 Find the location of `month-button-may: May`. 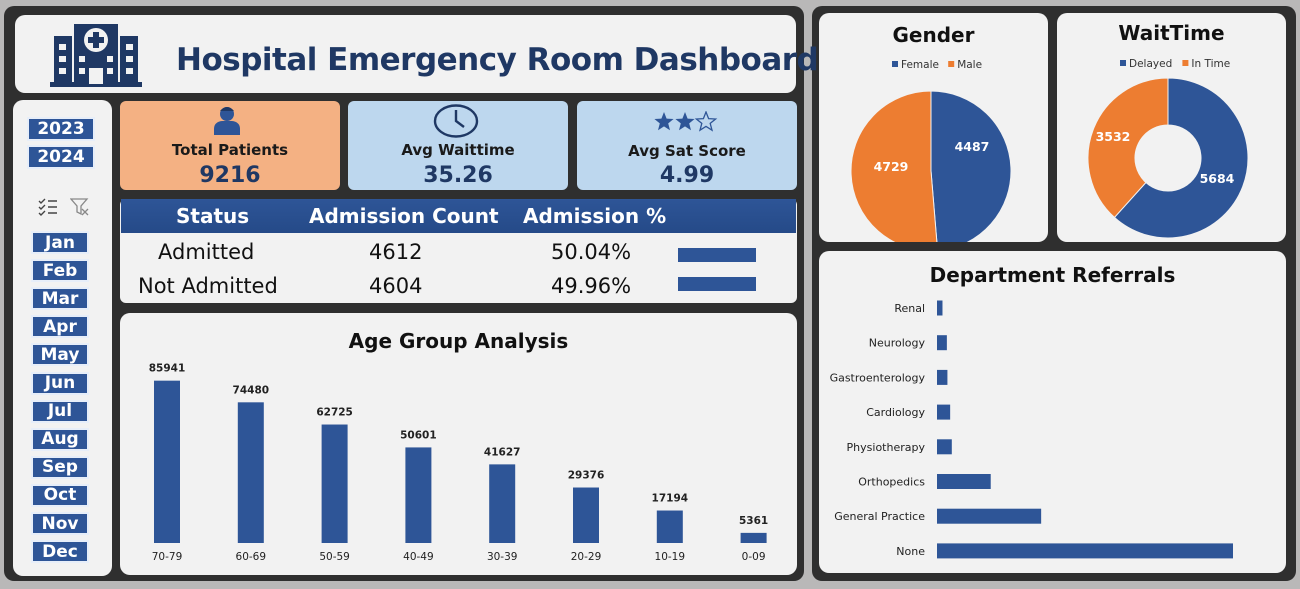

month-button-may: May is located at coordinates (60, 355).